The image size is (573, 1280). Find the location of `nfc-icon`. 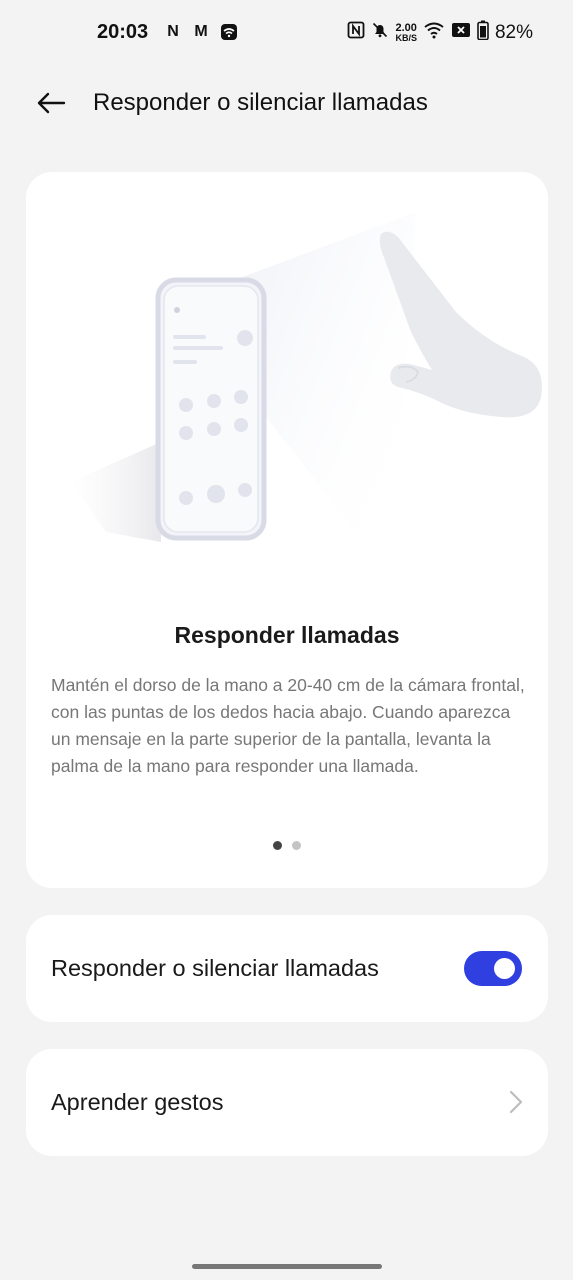

nfc-icon is located at coordinates (356, 32).